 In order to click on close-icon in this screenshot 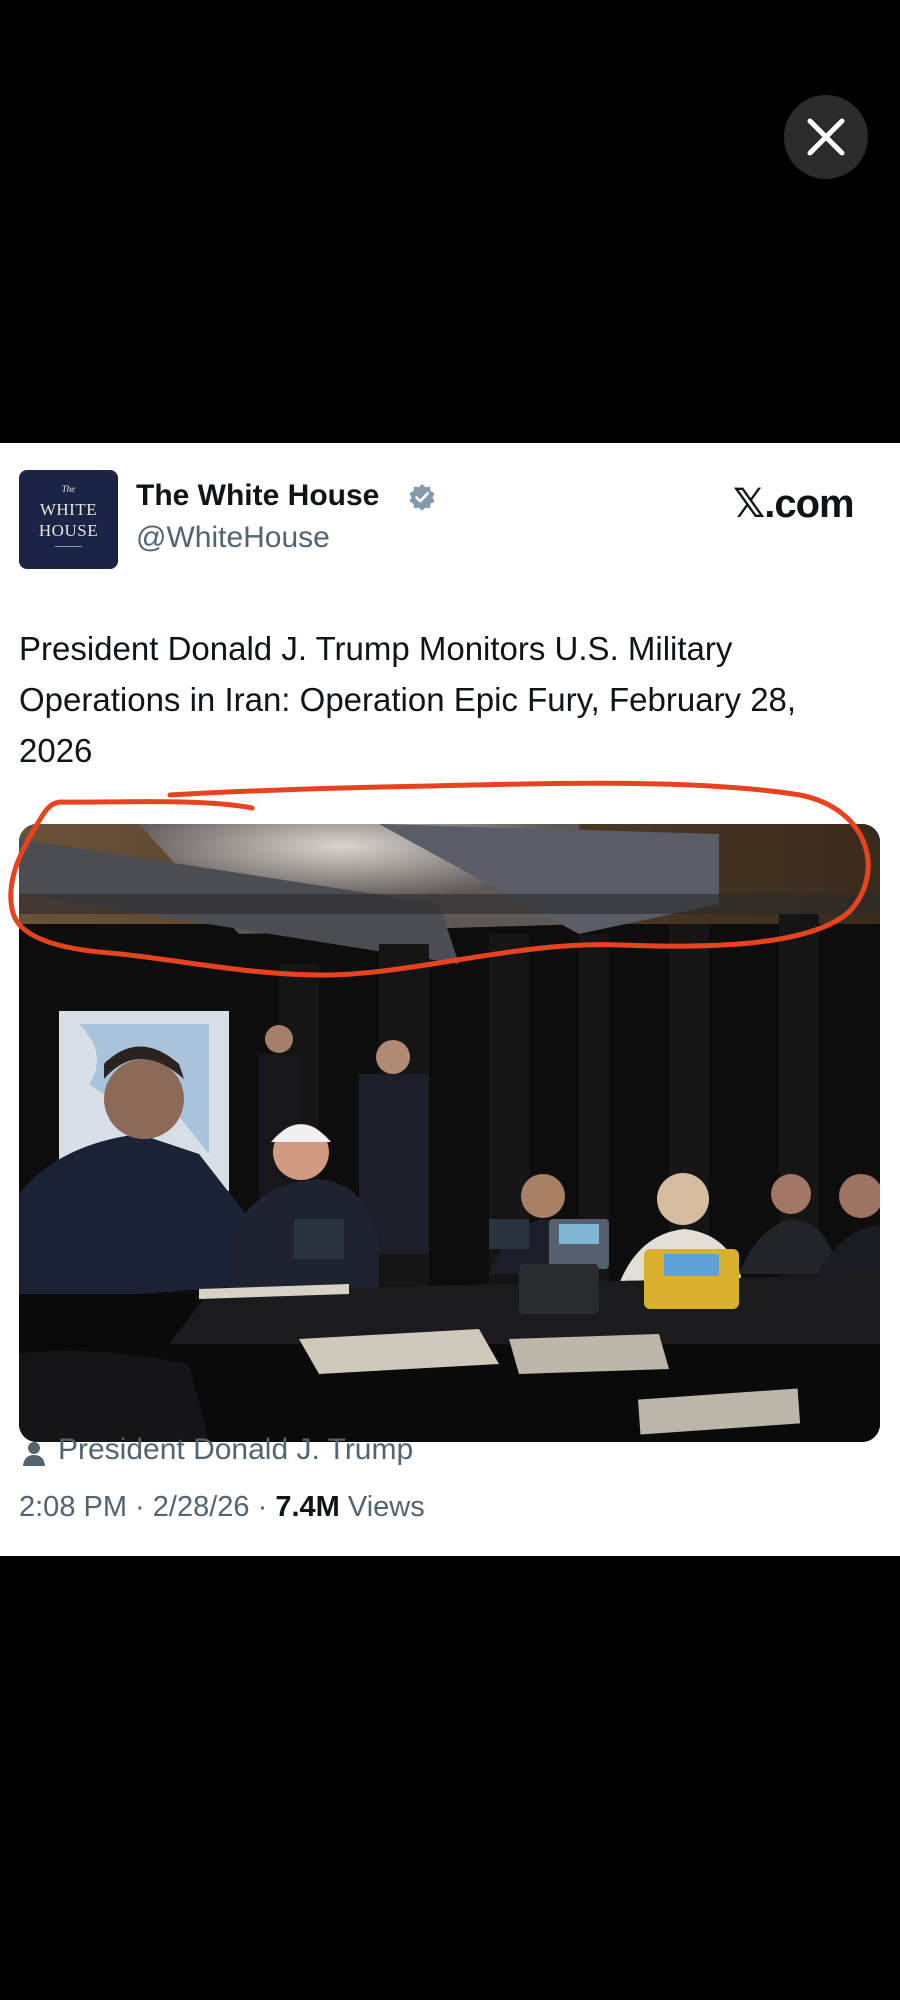, I will do `click(826, 137)`.